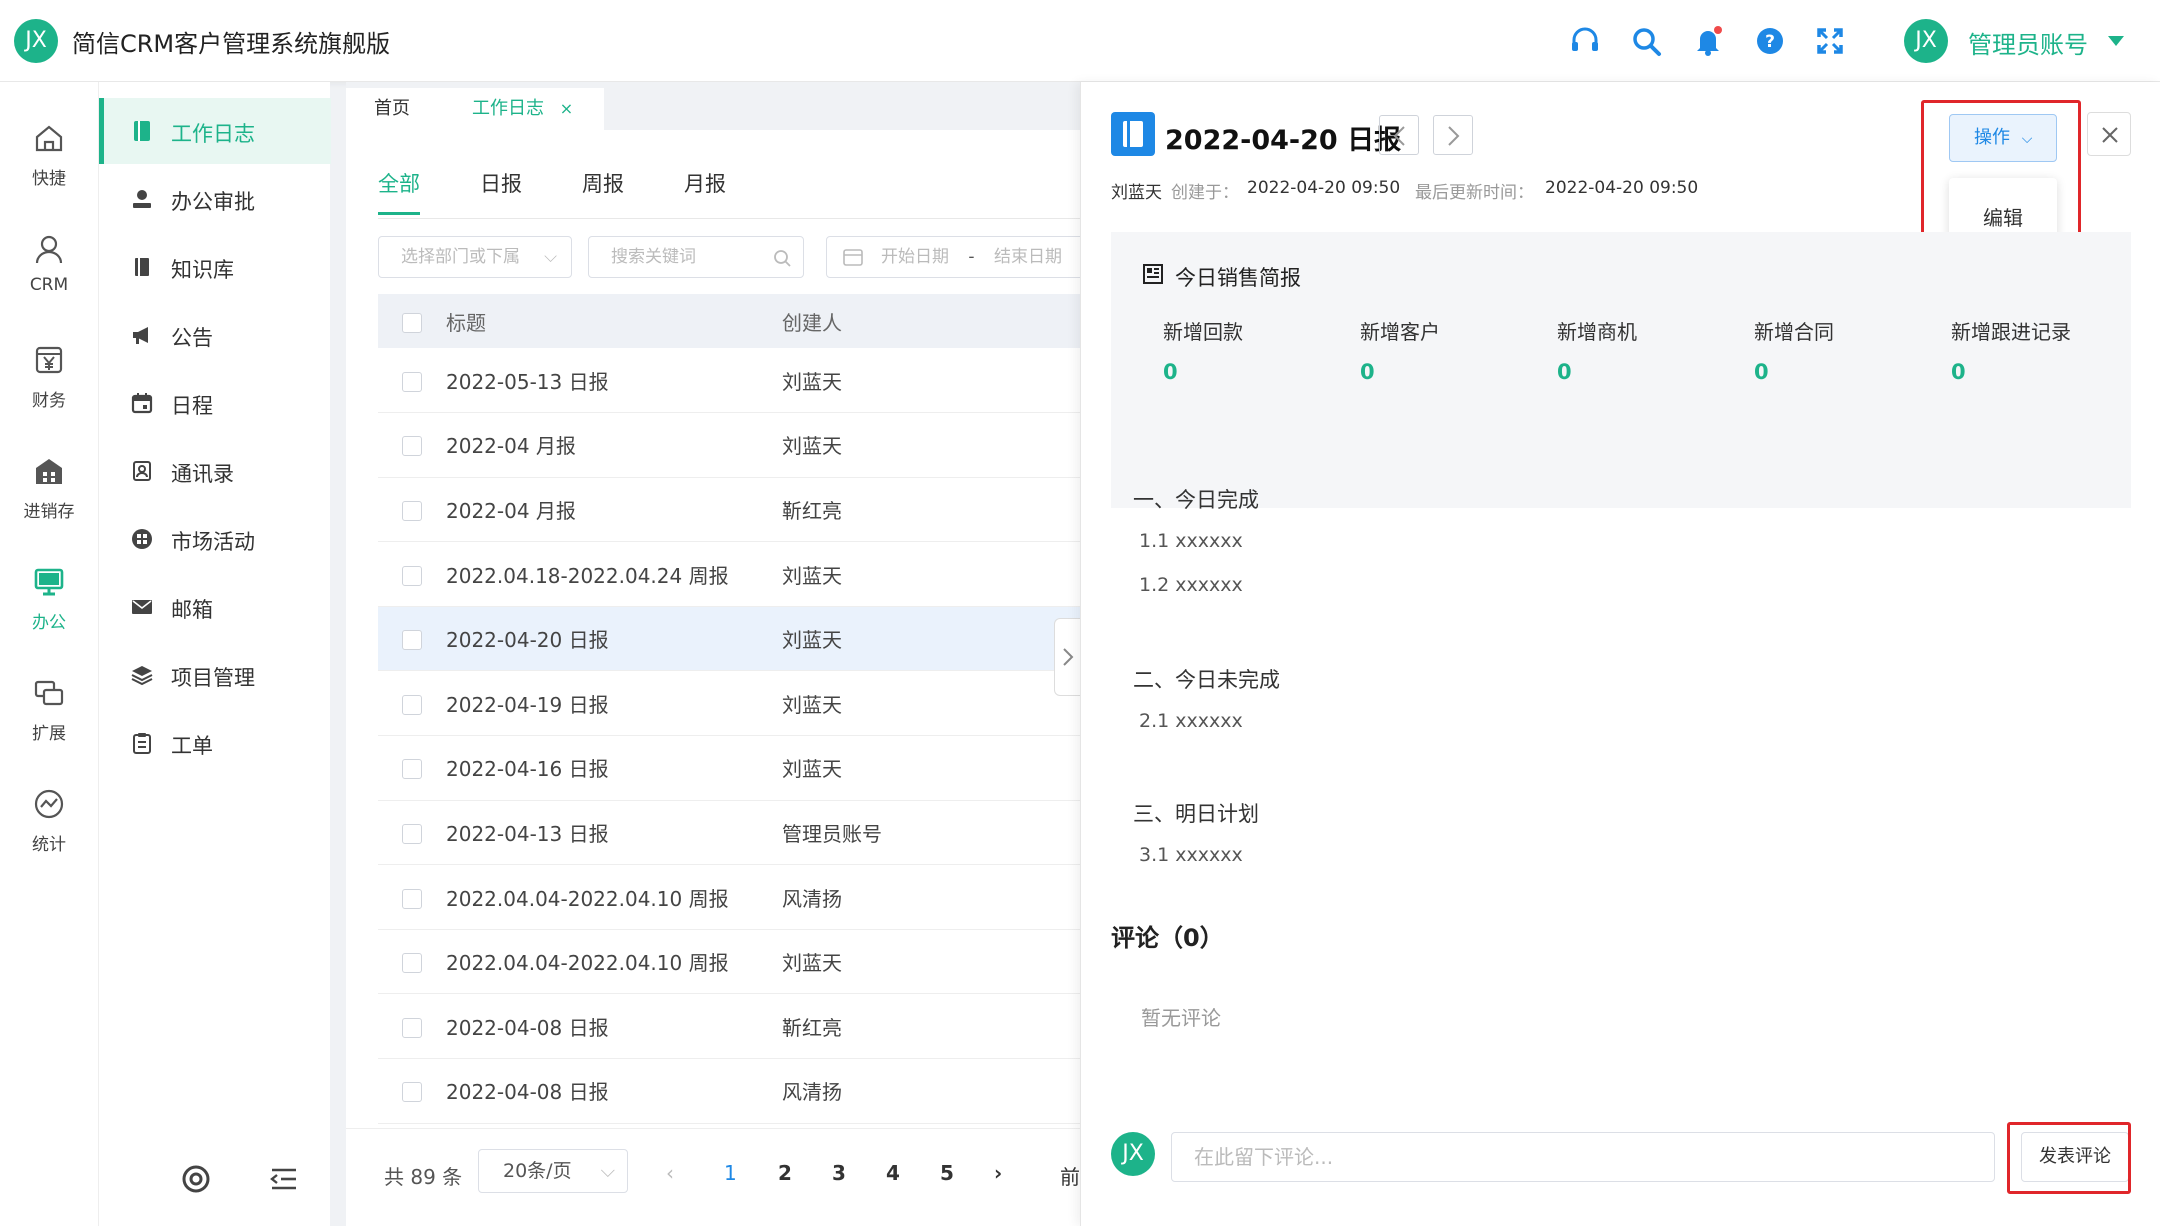 The height and width of the screenshot is (1226, 2160). What do you see at coordinates (213, 678) in the screenshot?
I see `subnav-label: 项目管理` at bounding box center [213, 678].